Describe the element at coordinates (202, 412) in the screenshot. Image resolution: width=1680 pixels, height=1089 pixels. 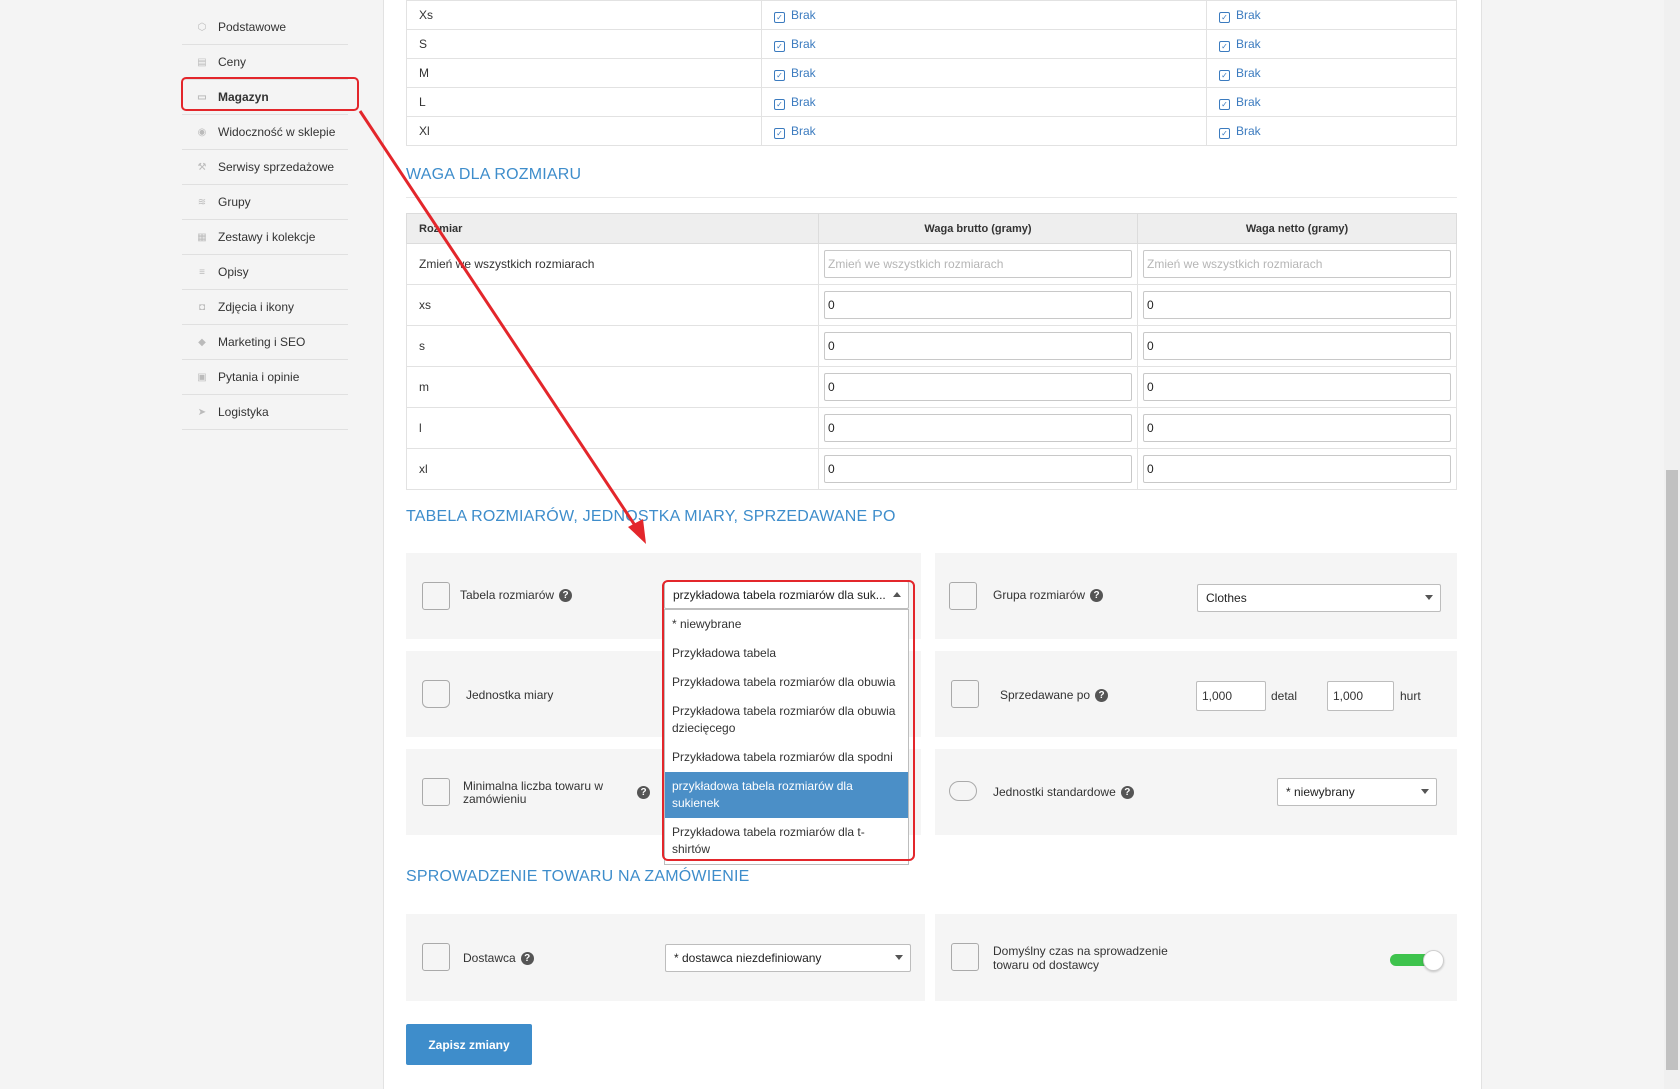
I see `send-icon: ➤` at that location.